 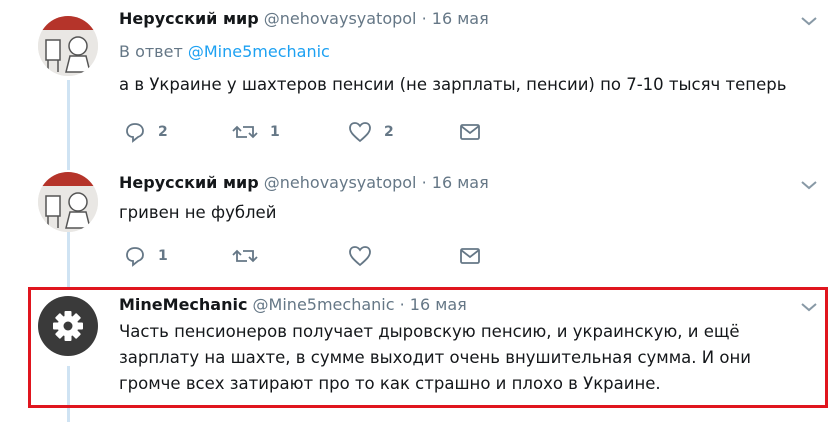 I want to click on retweet-button: 1, so click(x=256, y=132).